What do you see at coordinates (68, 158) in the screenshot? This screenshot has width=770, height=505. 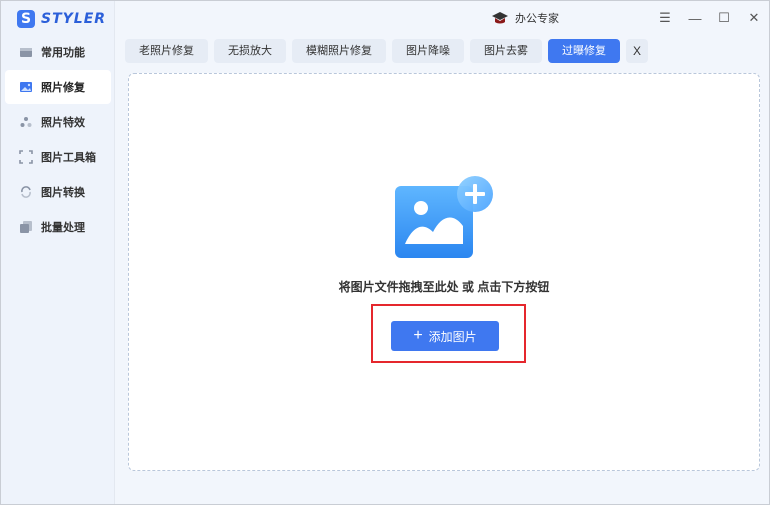 I see `sidebar-item-label: 图片工具箱` at bounding box center [68, 158].